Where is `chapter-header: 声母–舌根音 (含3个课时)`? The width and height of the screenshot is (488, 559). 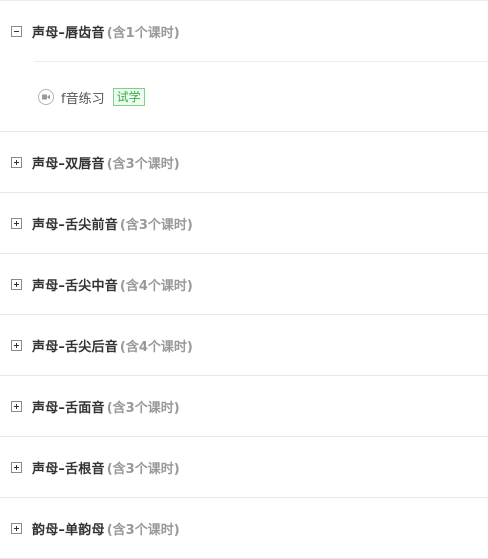
chapter-header: 声母–舌根音 (含3个课时) is located at coordinates (244, 467).